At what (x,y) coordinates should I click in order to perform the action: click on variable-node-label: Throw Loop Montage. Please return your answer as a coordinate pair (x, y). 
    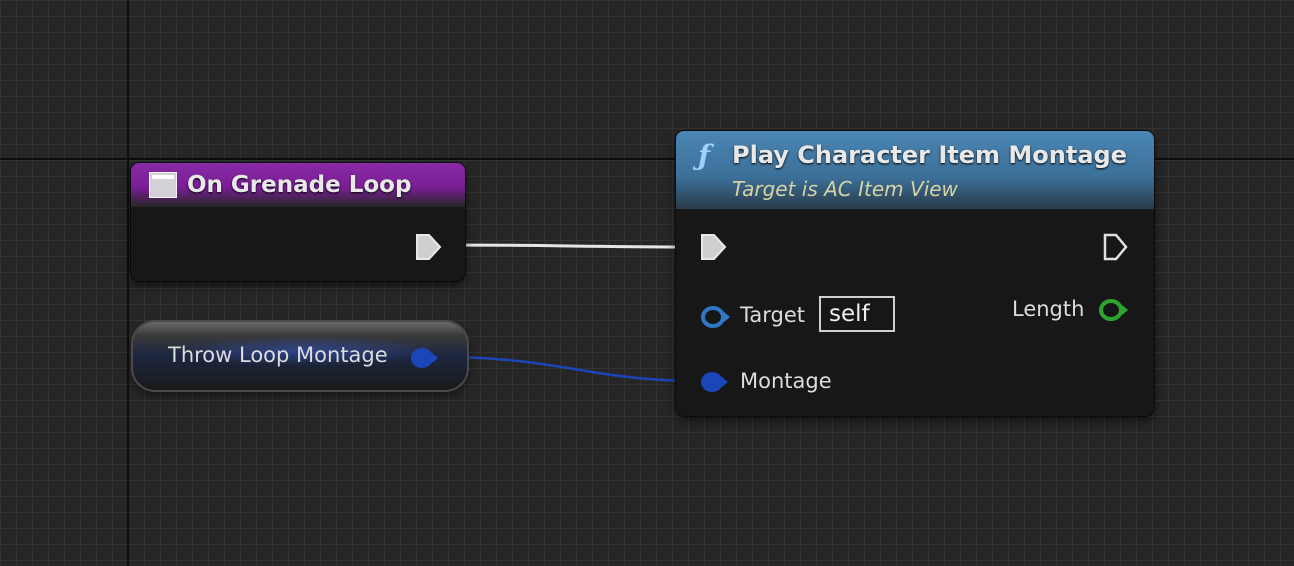
    Looking at the image, I should click on (278, 355).